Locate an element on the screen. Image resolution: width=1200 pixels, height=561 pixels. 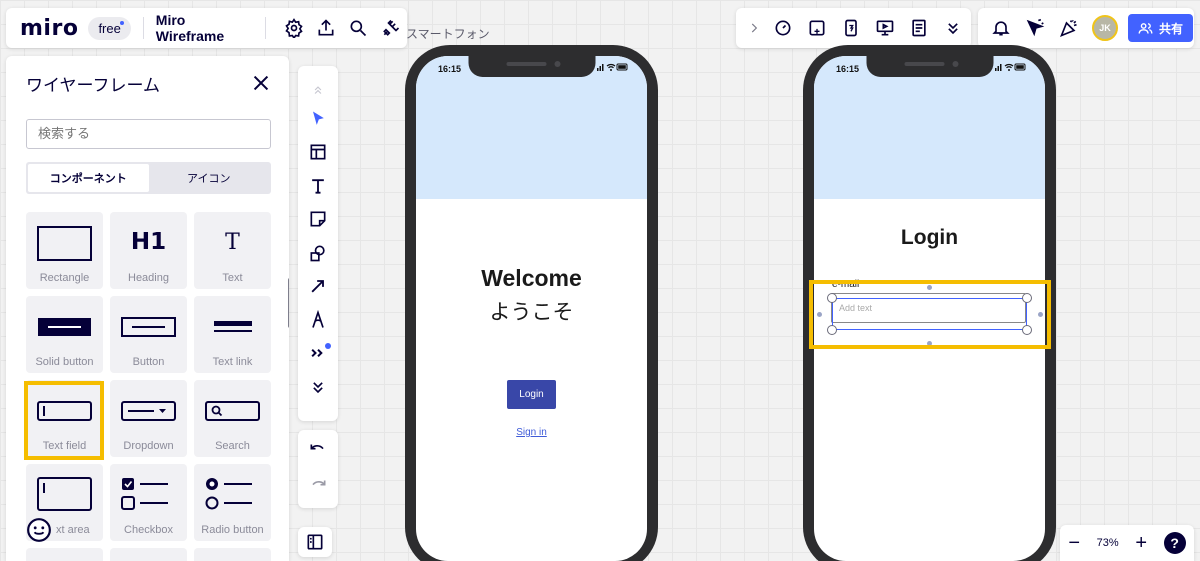
search-component-icon is located at coordinates (232, 411).